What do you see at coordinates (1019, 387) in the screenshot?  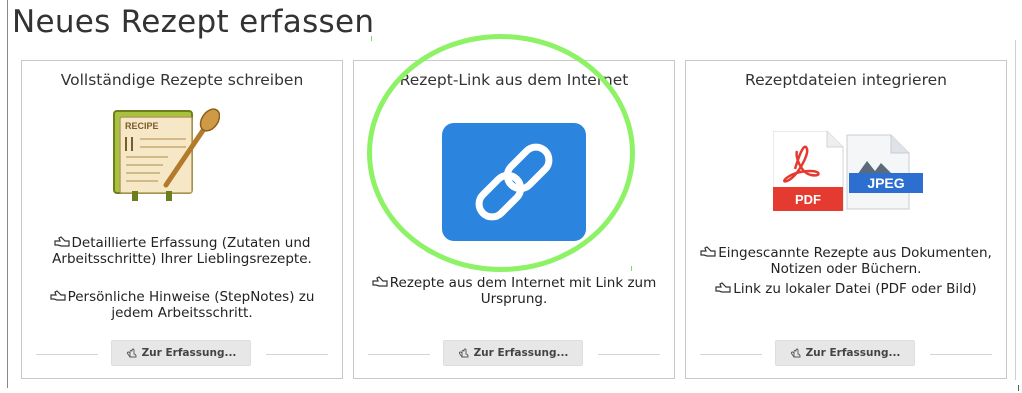 I see `corner-mark: ı` at bounding box center [1019, 387].